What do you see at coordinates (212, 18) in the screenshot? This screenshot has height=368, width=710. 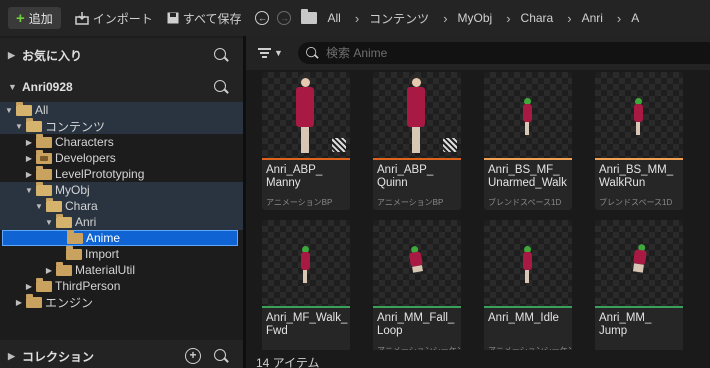 I see `save-all-button-label: すべて保存` at bounding box center [212, 18].